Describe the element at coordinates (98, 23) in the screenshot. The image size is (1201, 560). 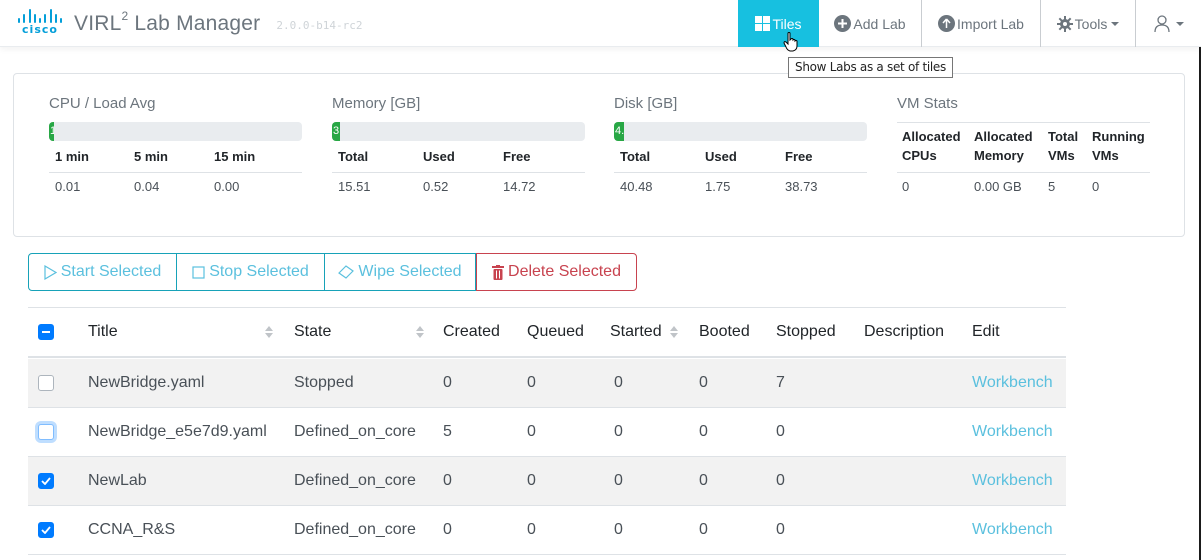
I see `app-title-main: VIRL` at that location.